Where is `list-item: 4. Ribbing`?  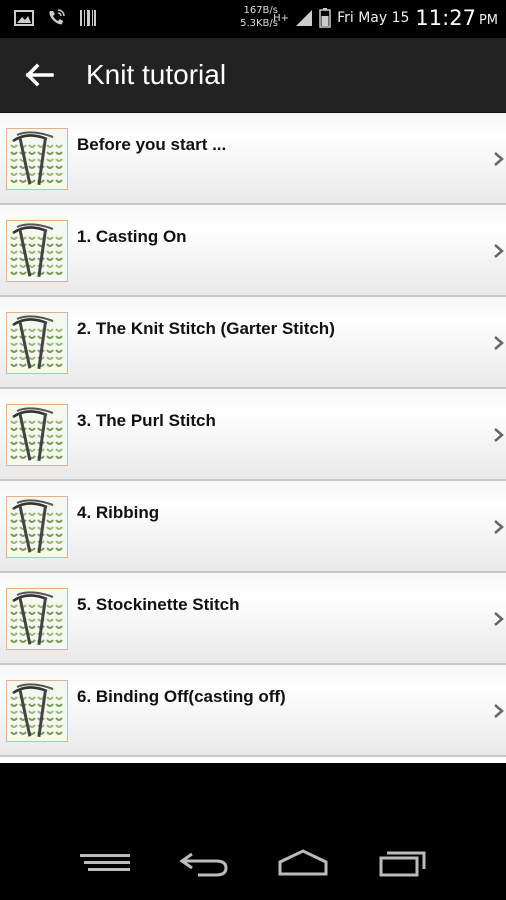 list-item: 4. Ribbing is located at coordinates (253, 527).